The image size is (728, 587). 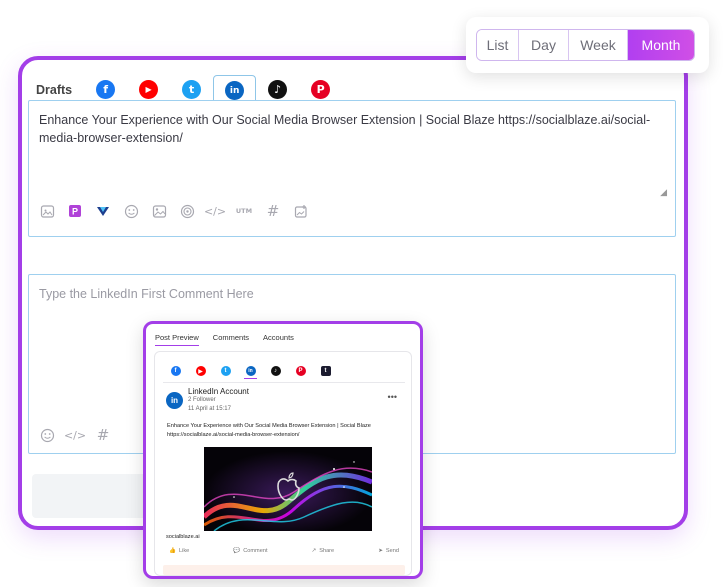 I want to click on share-icon: ↗, so click(x=314, y=551).